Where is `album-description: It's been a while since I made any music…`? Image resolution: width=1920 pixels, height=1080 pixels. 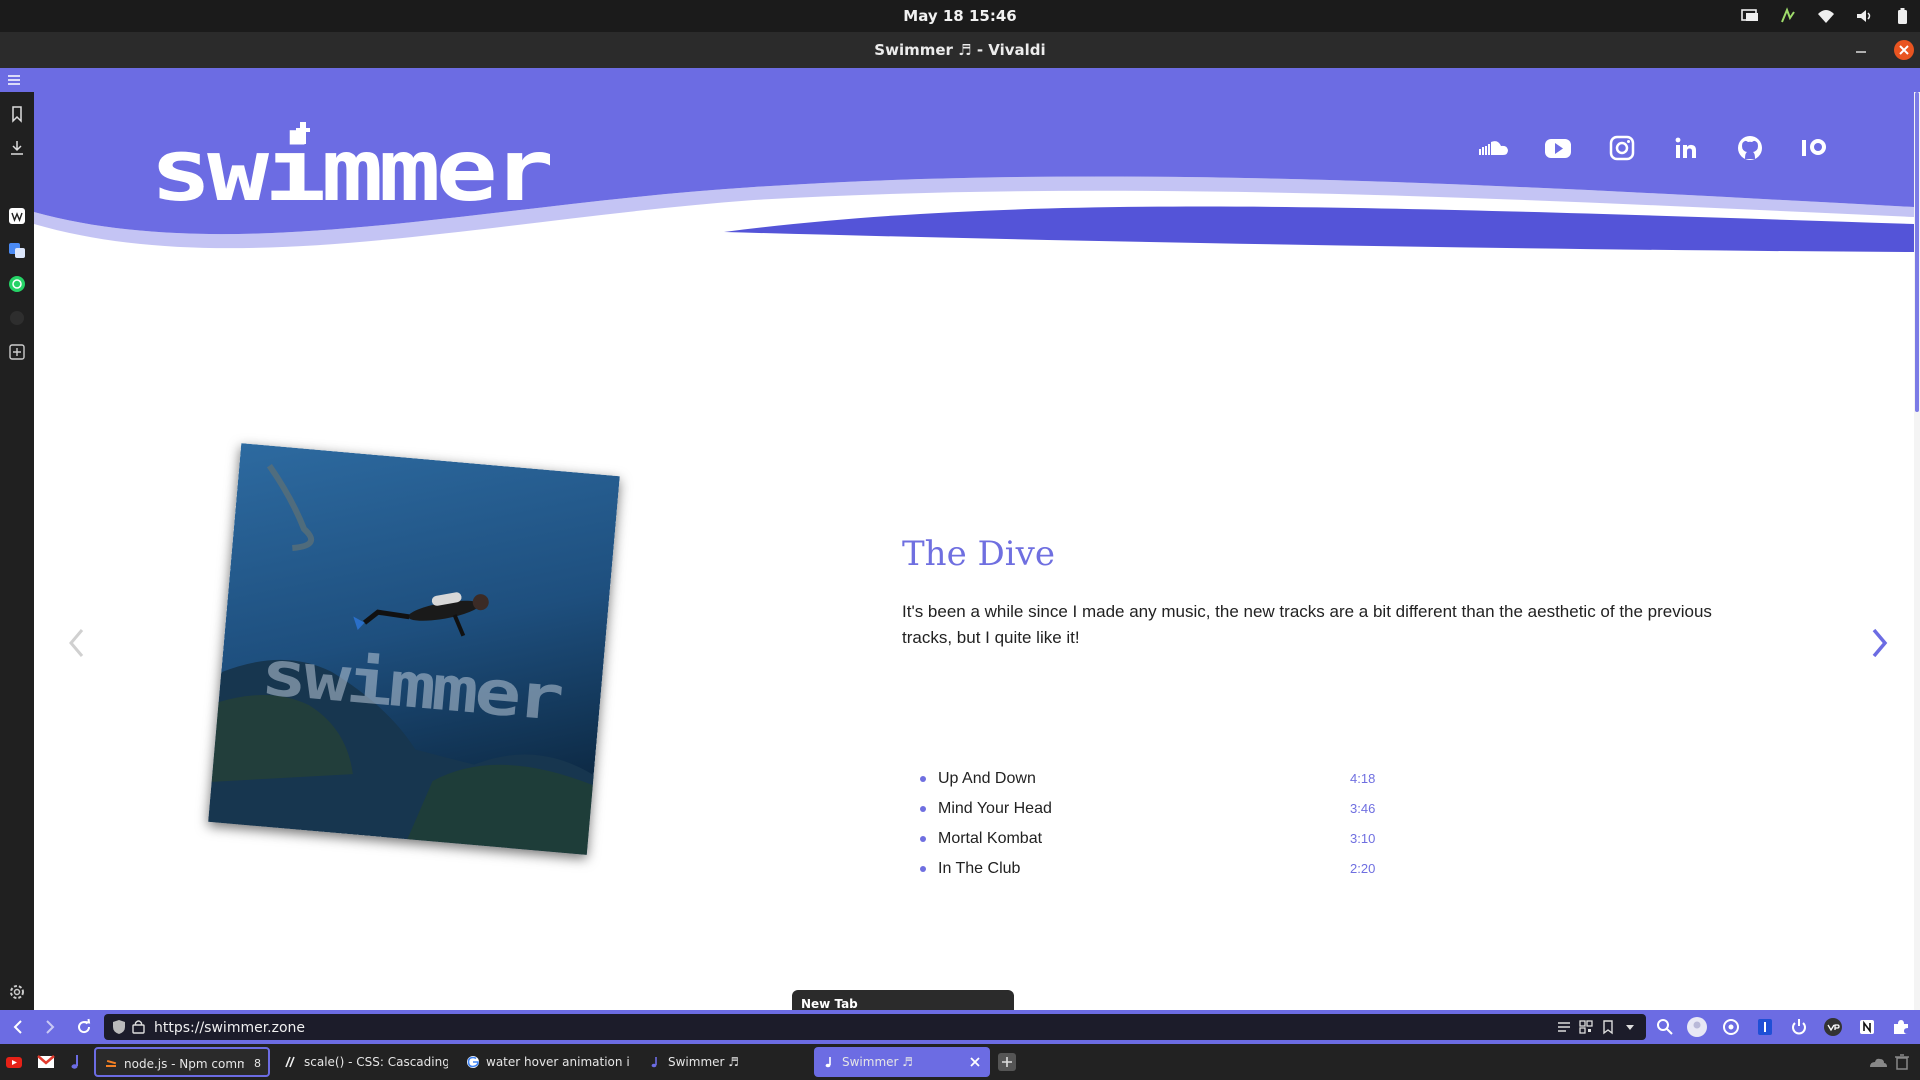 album-description: It's been a while since I made any music… is located at coordinates (1307, 624).